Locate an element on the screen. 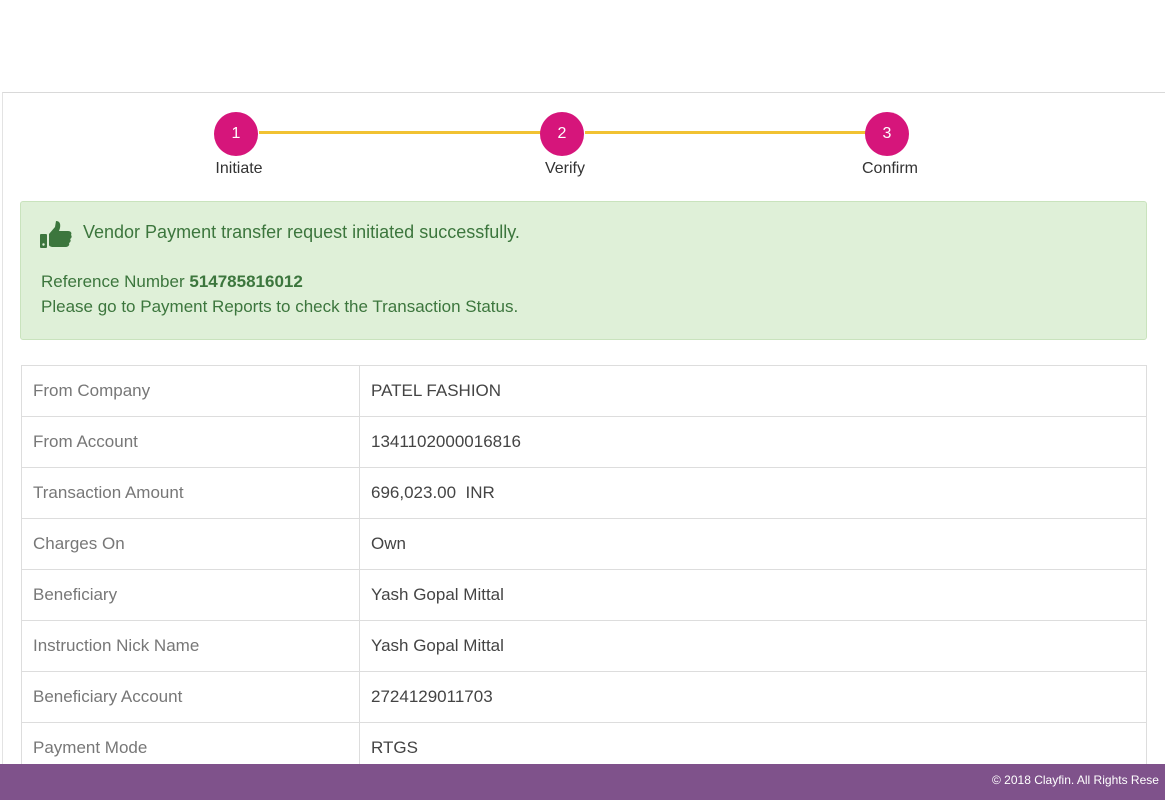  payment-mode-value: RTGS is located at coordinates (753, 743).